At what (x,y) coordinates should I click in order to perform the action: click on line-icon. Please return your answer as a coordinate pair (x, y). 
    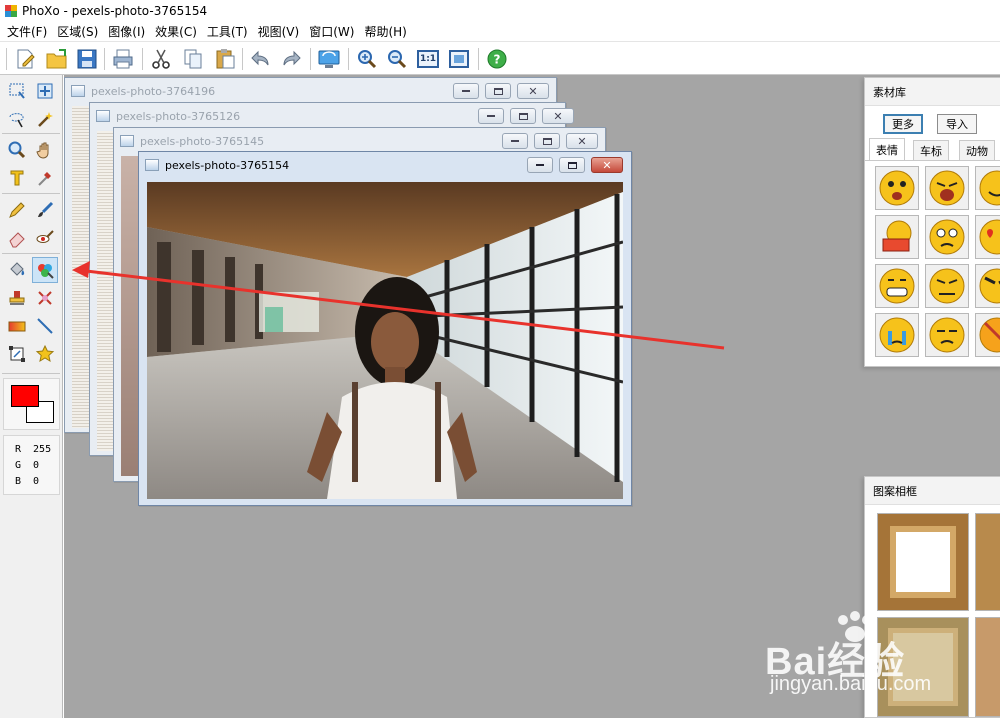
    Looking at the image, I should click on (45, 326).